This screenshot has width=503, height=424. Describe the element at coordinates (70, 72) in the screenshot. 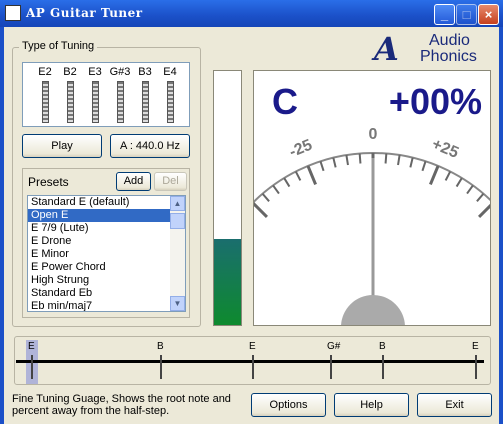

I see `string-note: B2` at that location.